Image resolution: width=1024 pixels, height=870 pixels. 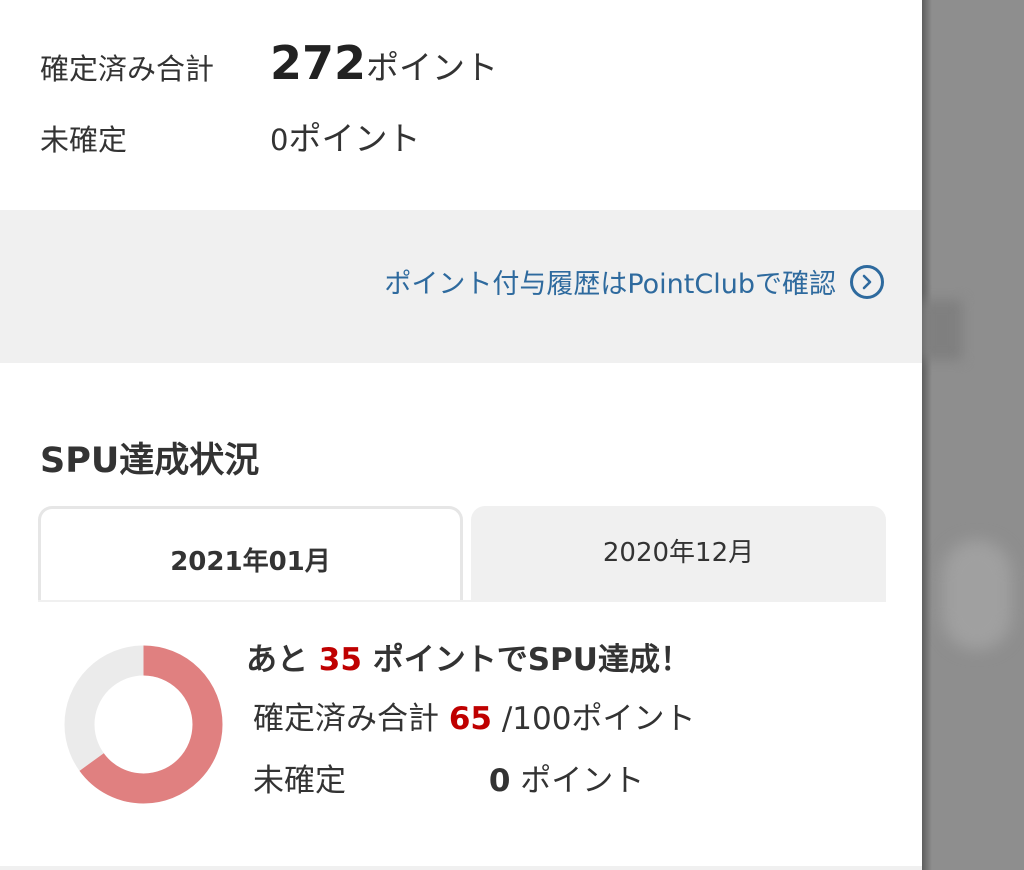 I want to click on spu-progress-donut, so click(x=143, y=724).